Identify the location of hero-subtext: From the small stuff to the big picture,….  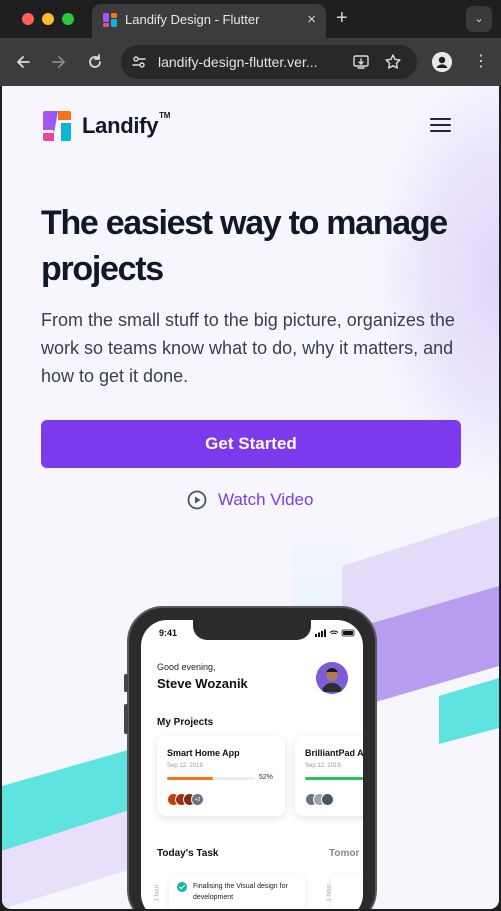
(248, 348).